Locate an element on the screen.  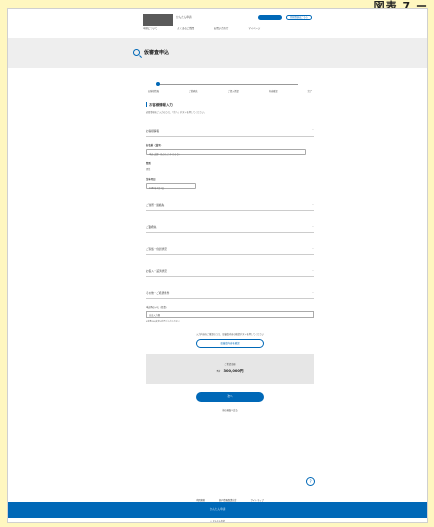
summary-value: 合計 300,000円 is located at coordinates (230, 371).